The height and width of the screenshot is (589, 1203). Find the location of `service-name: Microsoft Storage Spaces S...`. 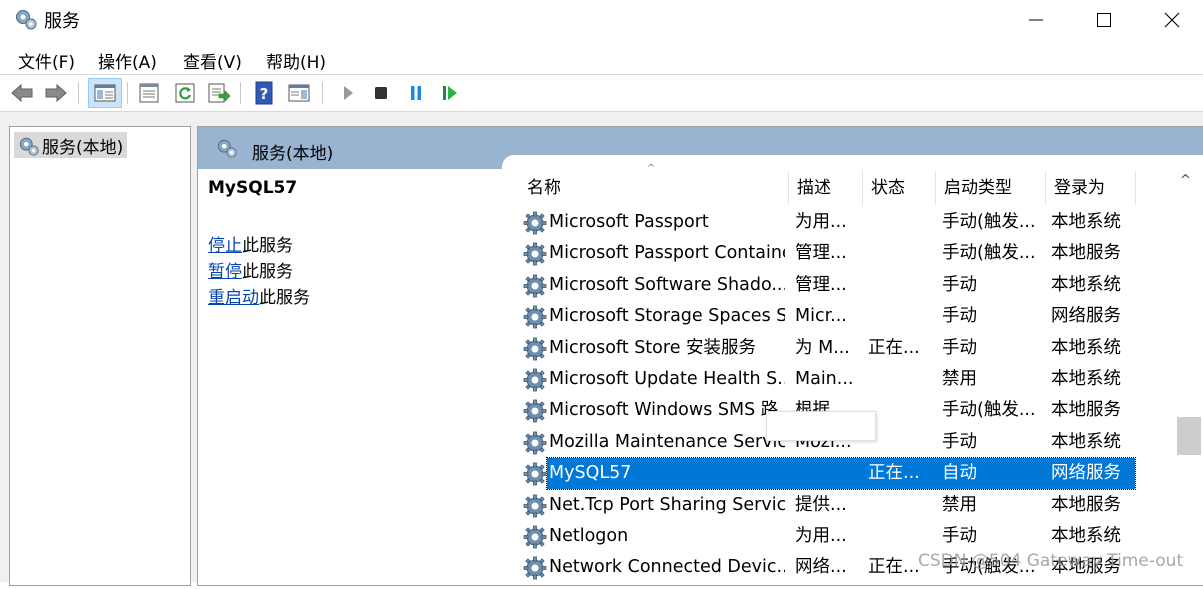

service-name: Microsoft Storage Spaces S... is located at coordinates (667, 316).